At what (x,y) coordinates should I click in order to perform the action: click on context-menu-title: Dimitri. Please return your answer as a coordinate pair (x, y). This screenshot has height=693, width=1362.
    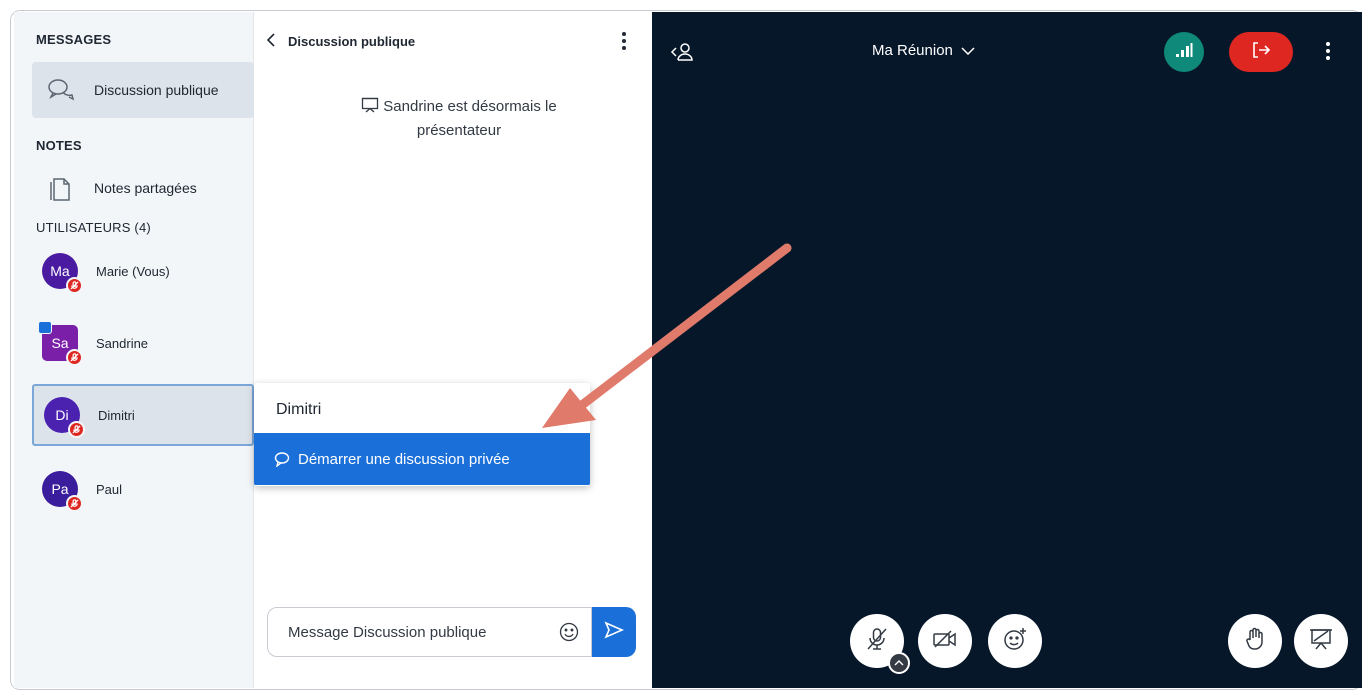
    Looking at the image, I should click on (299, 409).